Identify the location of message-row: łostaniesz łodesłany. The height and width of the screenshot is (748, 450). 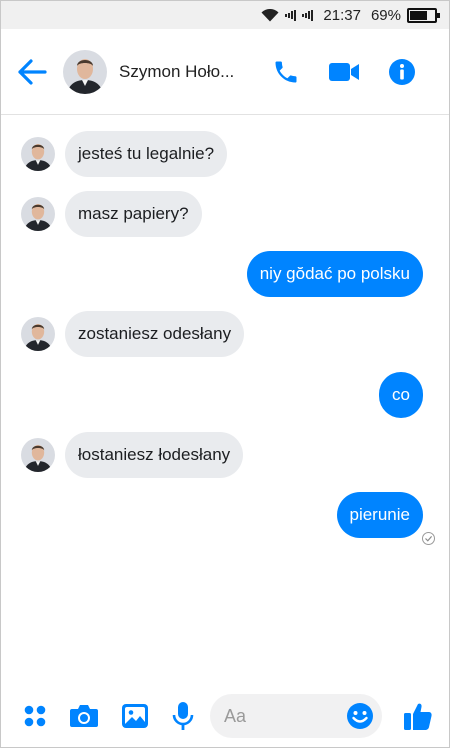
(225, 455).